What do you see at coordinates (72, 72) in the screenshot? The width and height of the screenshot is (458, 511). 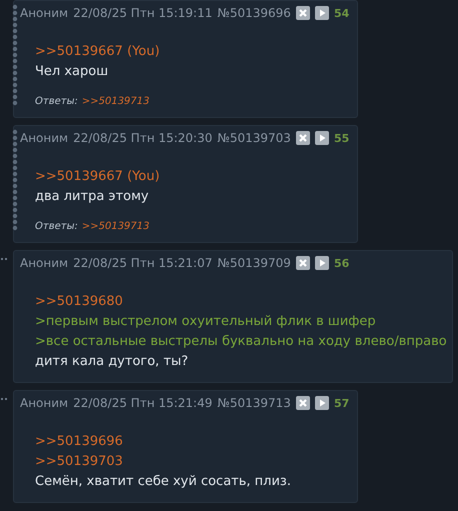 I see `post-text: Чел харош` at bounding box center [72, 72].